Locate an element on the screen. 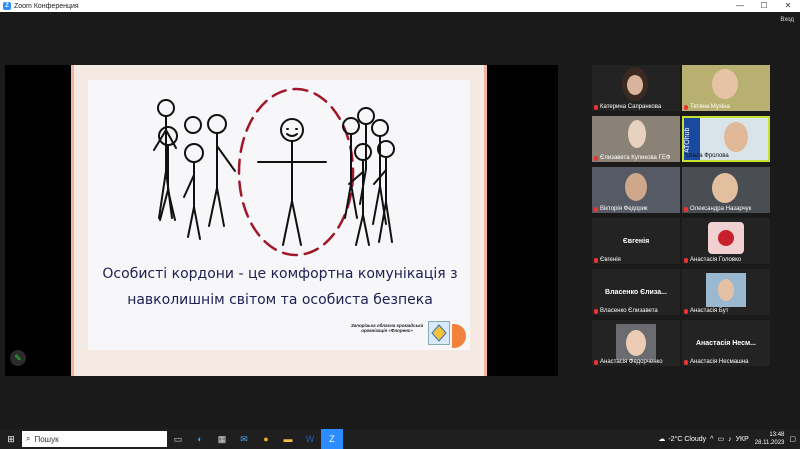 Image resolution: width=800 pixels, height=449 pixels. participant-name: Вікторія Федорик is located at coordinates (624, 209).